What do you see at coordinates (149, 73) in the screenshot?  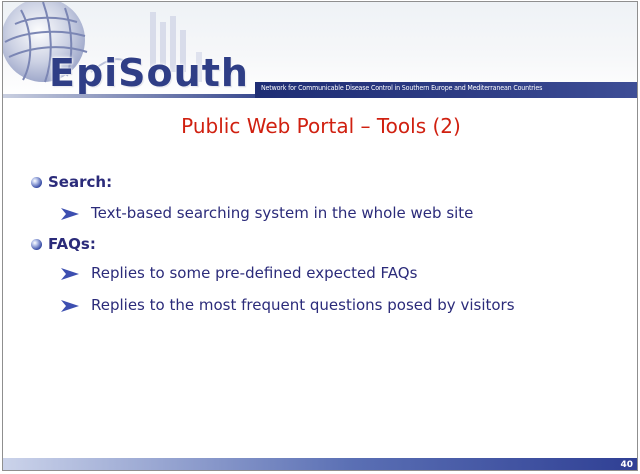 I see `logo-text: EpiSouth` at bounding box center [149, 73].